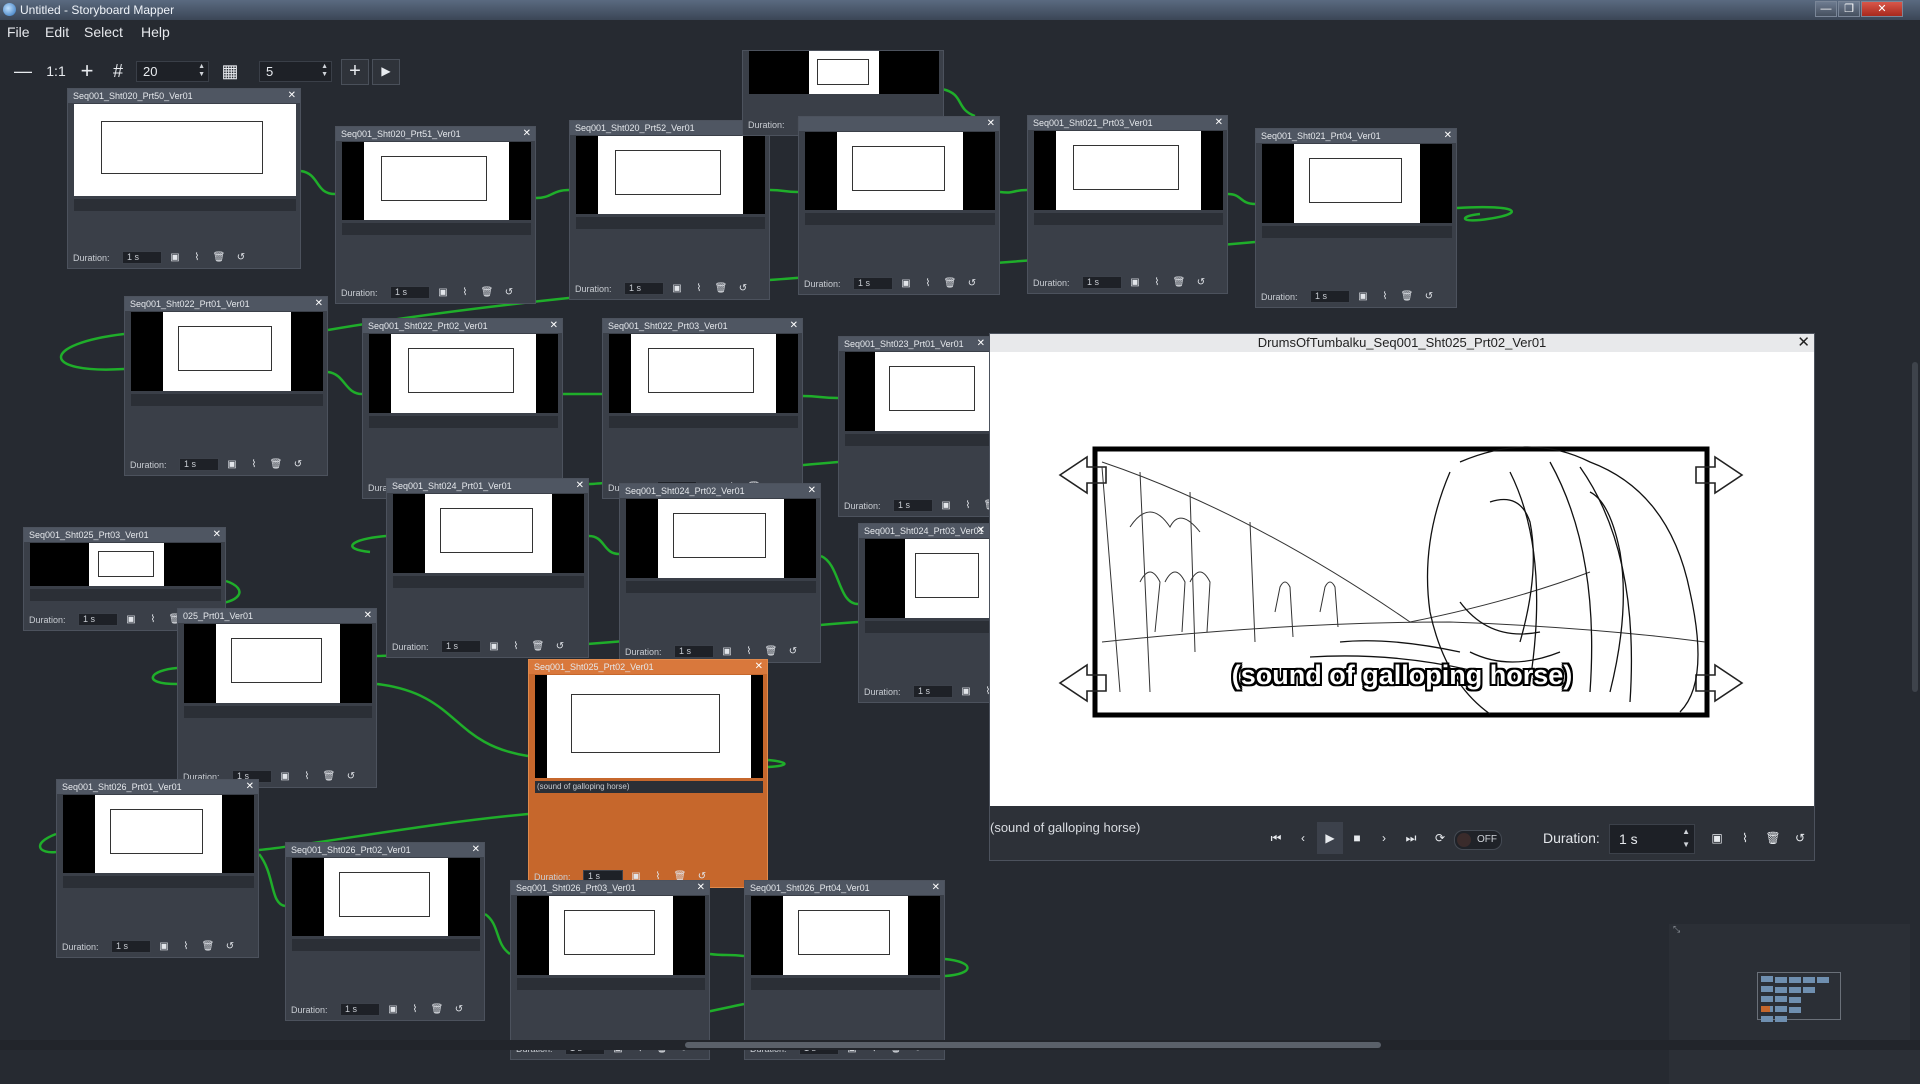 The height and width of the screenshot is (1084, 1920). I want to click on horizontal-scrollbar, so click(960, 1045).